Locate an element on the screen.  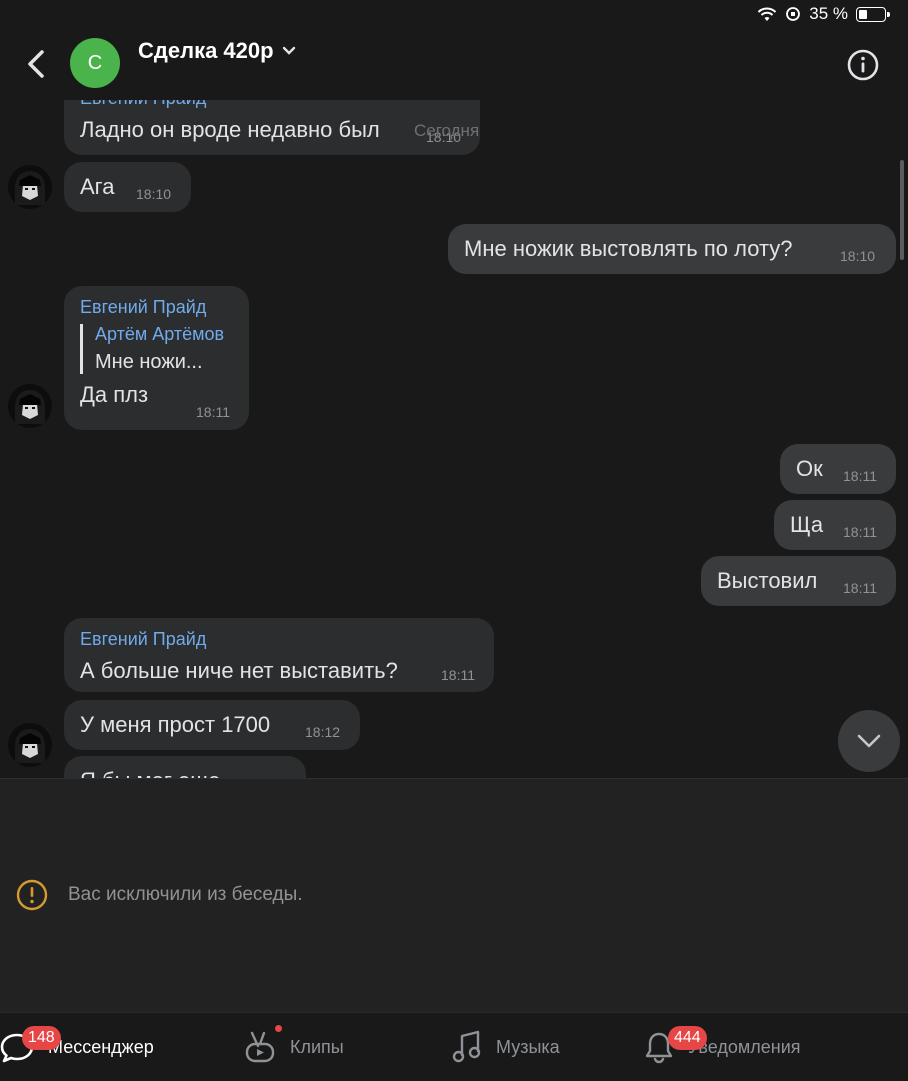
tab-messenger: Мессенджер 148 is located at coordinates (77, 1047).